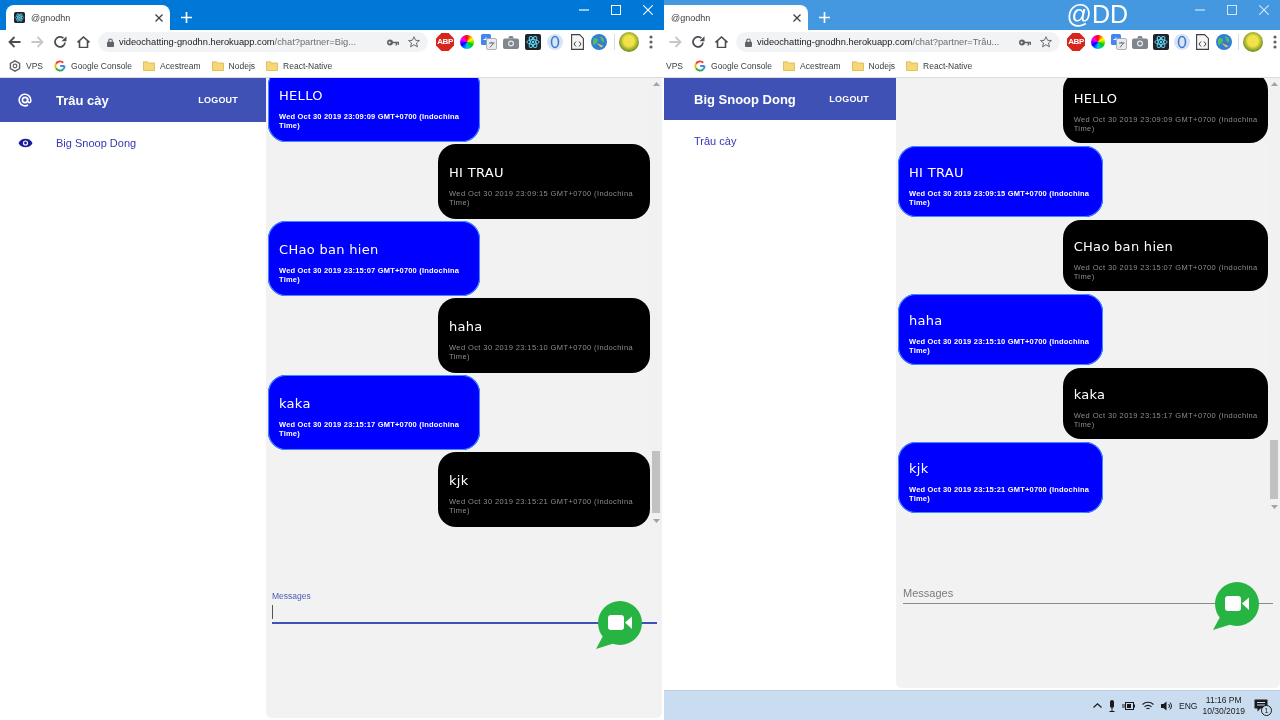  I want to click on hexagon-icon, so click(15, 65).